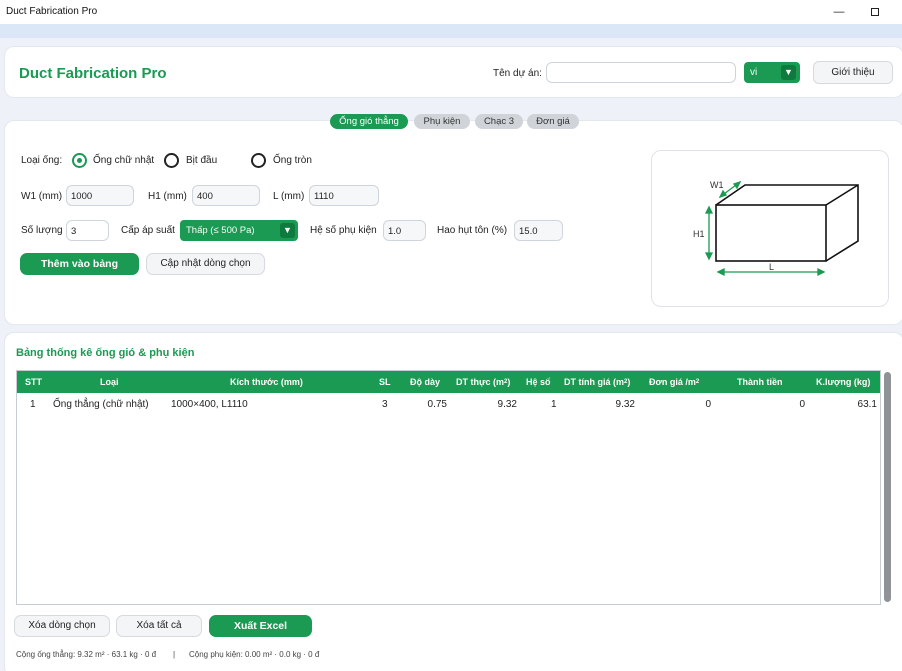 The height and width of the screenshot is (671, 902). Describe the element at coordinates (52, 11) in the screenshot. I see `window-title: Duct Fabrication Pro` at that location.